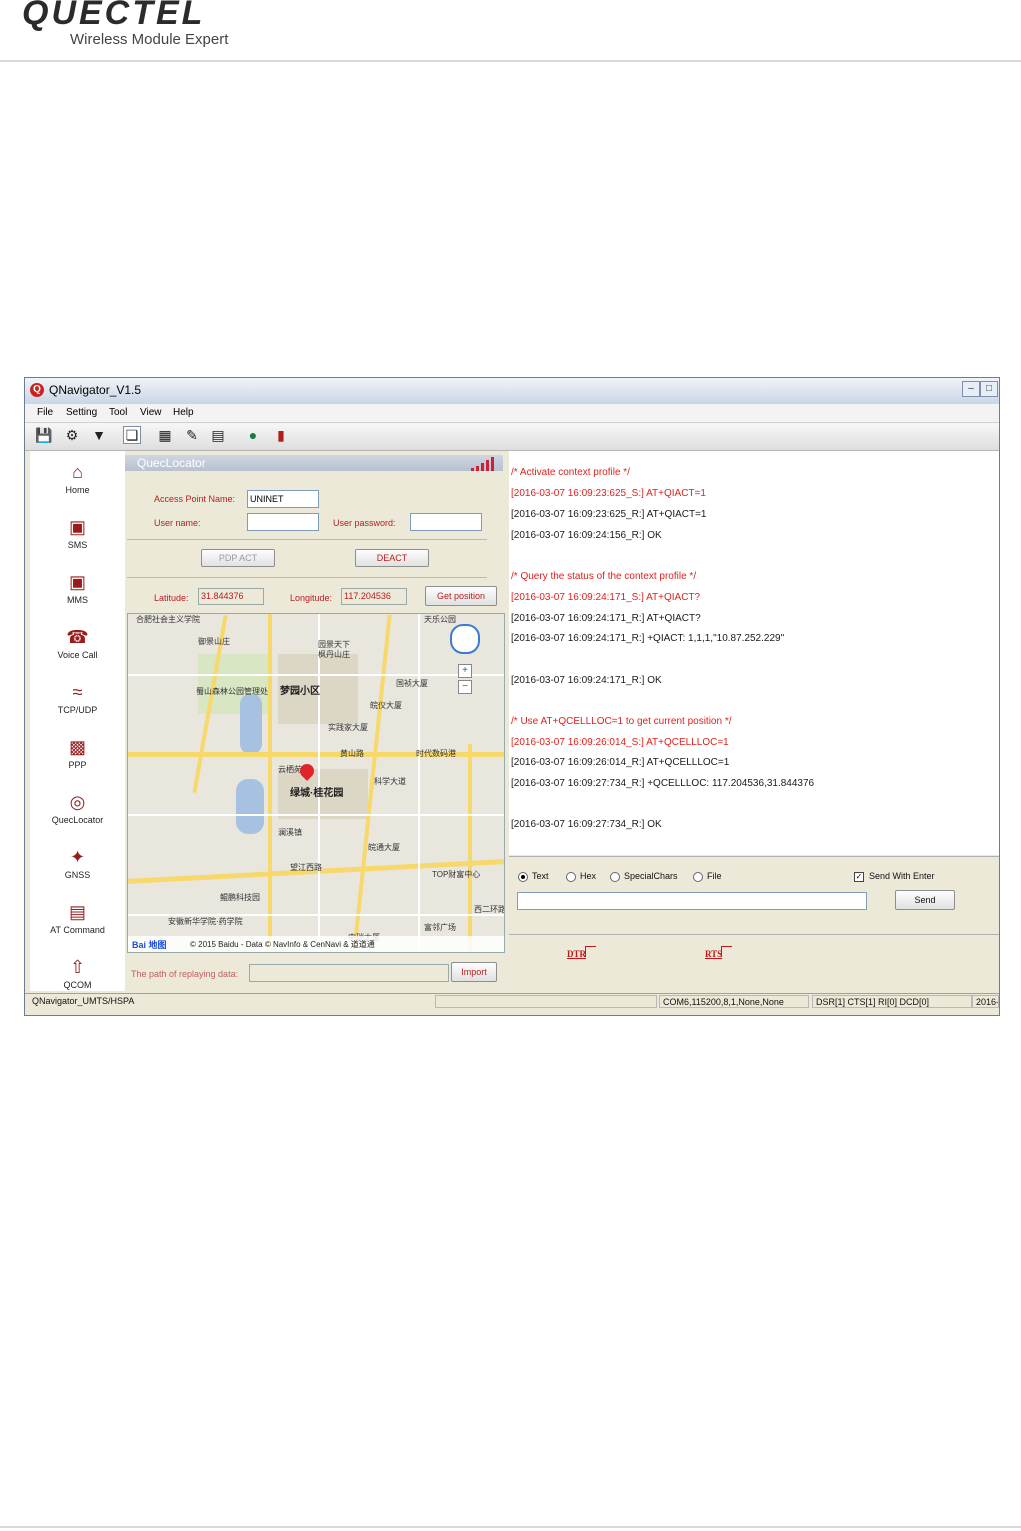 This screenshot has height=1531, width=1021. What do you see at coordinates (95, 390) in the screenshot?
I see `window-title: QNavigator_V1.5` at bounding box center [95, 390].